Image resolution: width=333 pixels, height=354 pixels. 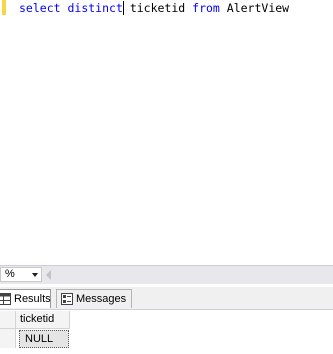 What do you see at coordinates (67, 299) in the screenshot?
I see `messages-icon` at bounding box center [67, 299].